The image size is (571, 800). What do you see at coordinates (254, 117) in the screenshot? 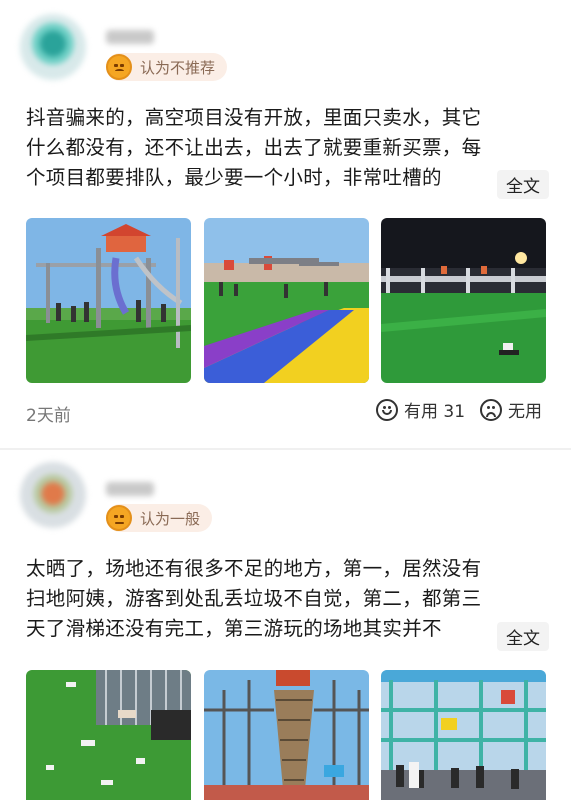
I see `review-text-line: 抖音骗来的，高空项目没有开放，里面只卖水，其它` at bounding box center [254, 117].